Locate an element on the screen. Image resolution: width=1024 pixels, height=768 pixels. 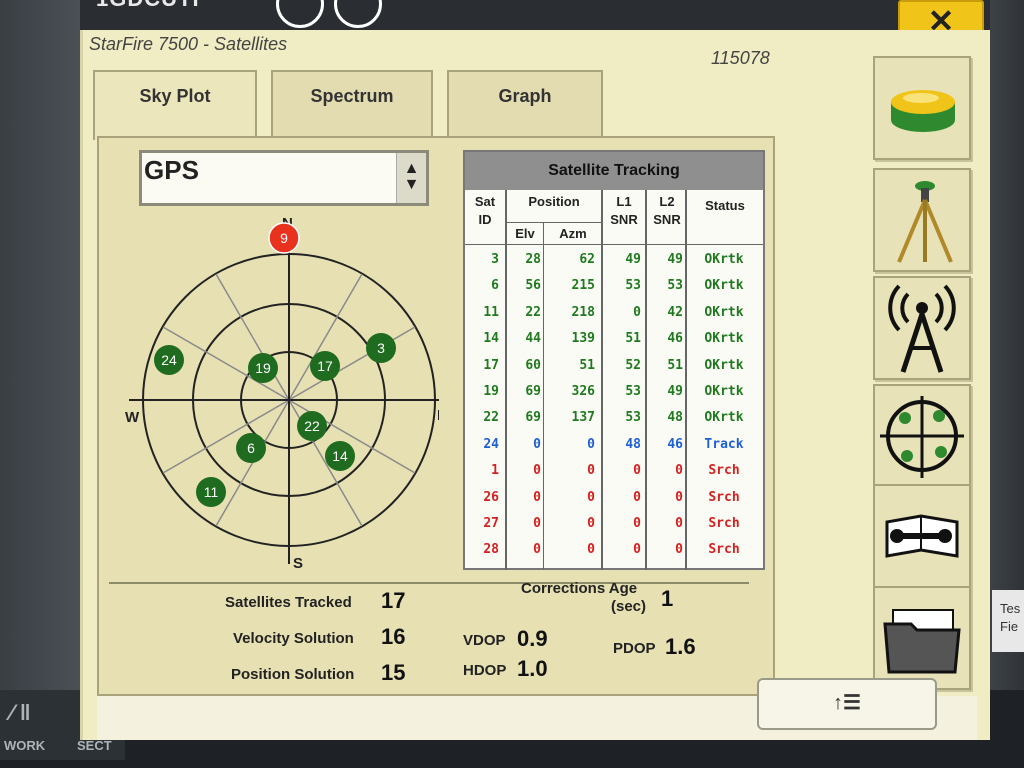
table-row: 28 0 0 0 0 Srch is located at coordinates (614, 555).